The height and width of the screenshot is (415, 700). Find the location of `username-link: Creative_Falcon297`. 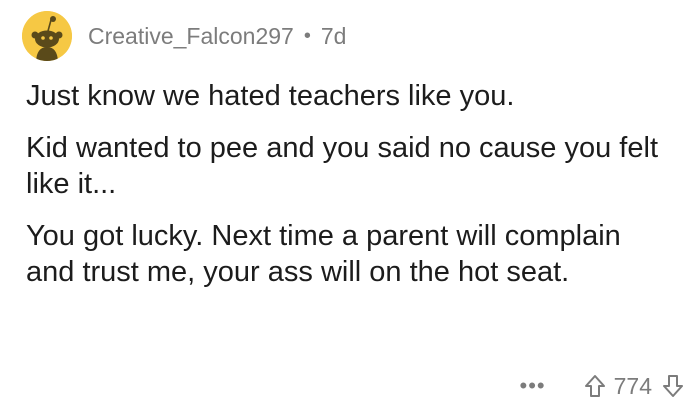

username-link: Creative_Falcon297 is located at coordinates (191, 36).